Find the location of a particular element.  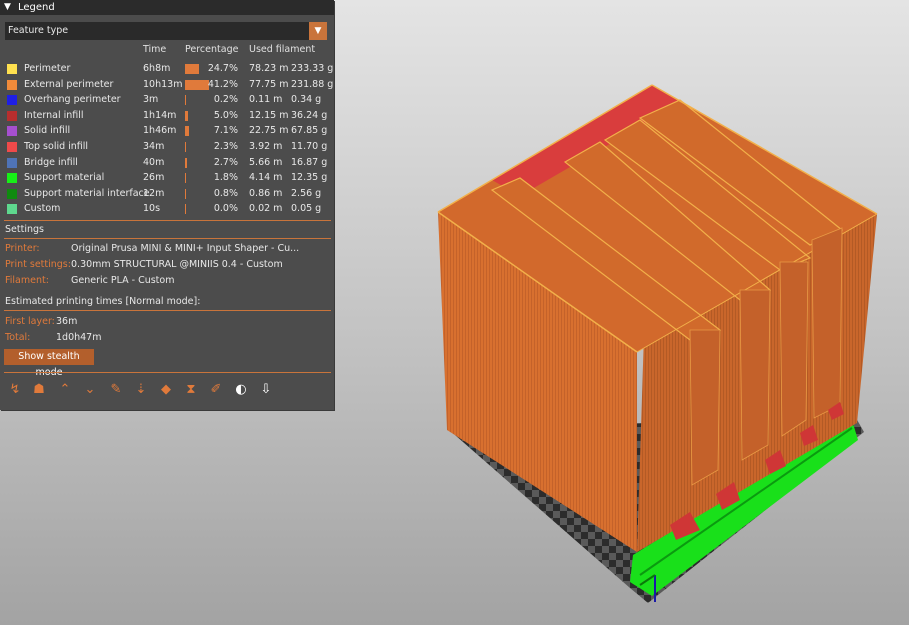

feature-weight: 2.56 g is located at coordinates (306, 193).